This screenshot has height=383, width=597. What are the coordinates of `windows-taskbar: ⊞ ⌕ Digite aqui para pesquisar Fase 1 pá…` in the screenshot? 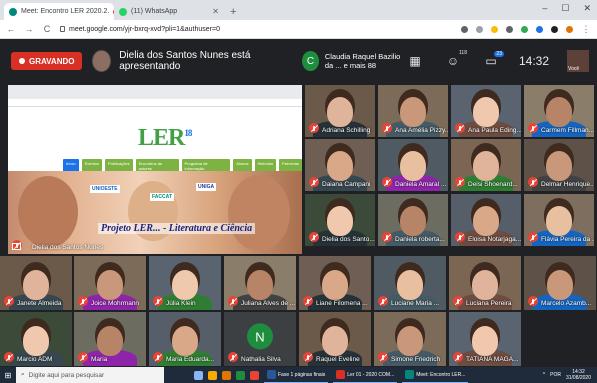 It's located at (298, 375).